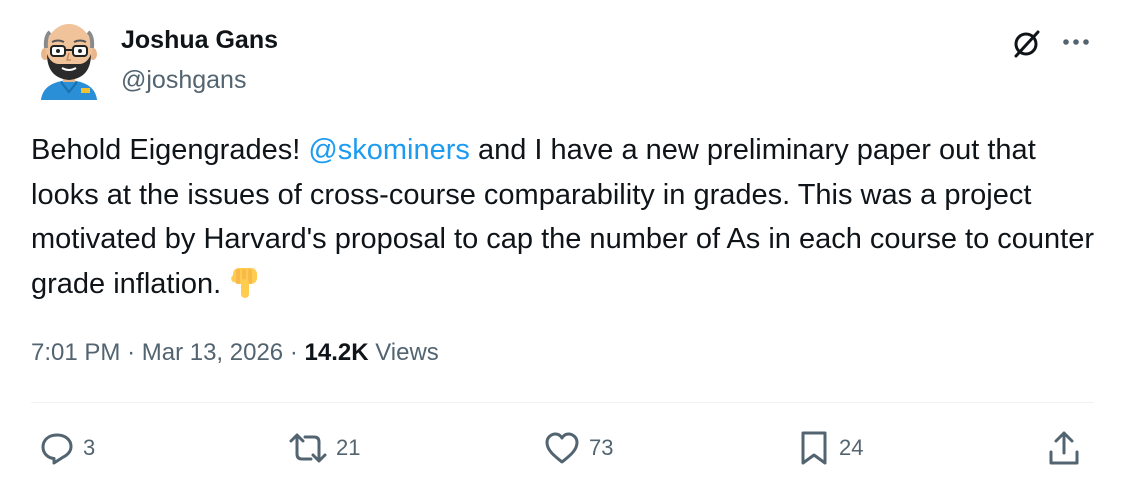  I want to click on share-button, so click(1064, 448).